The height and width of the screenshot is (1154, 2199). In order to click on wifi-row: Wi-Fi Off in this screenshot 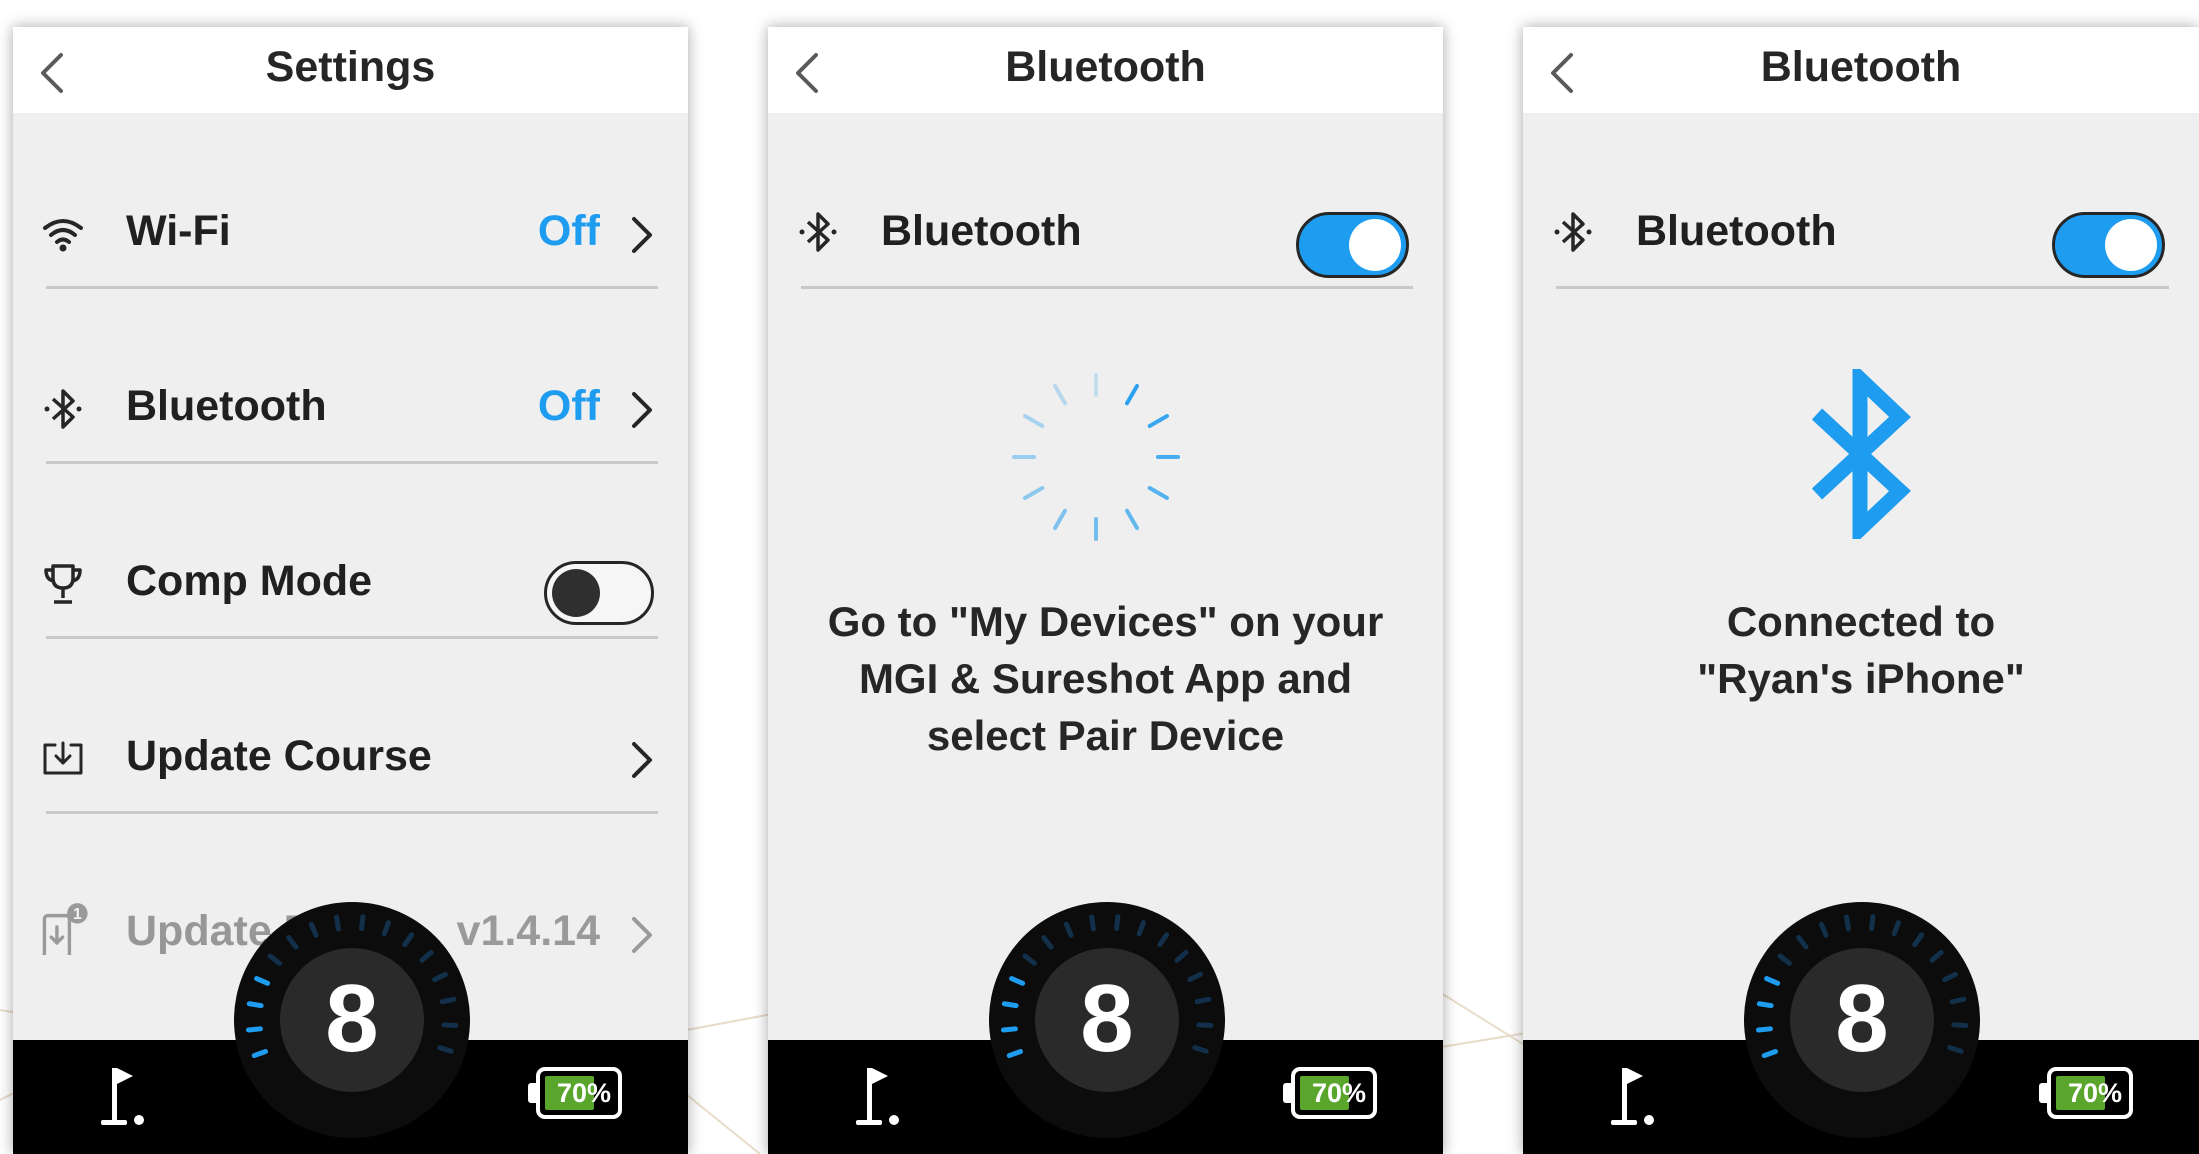, I will do `click(350, 232)`.